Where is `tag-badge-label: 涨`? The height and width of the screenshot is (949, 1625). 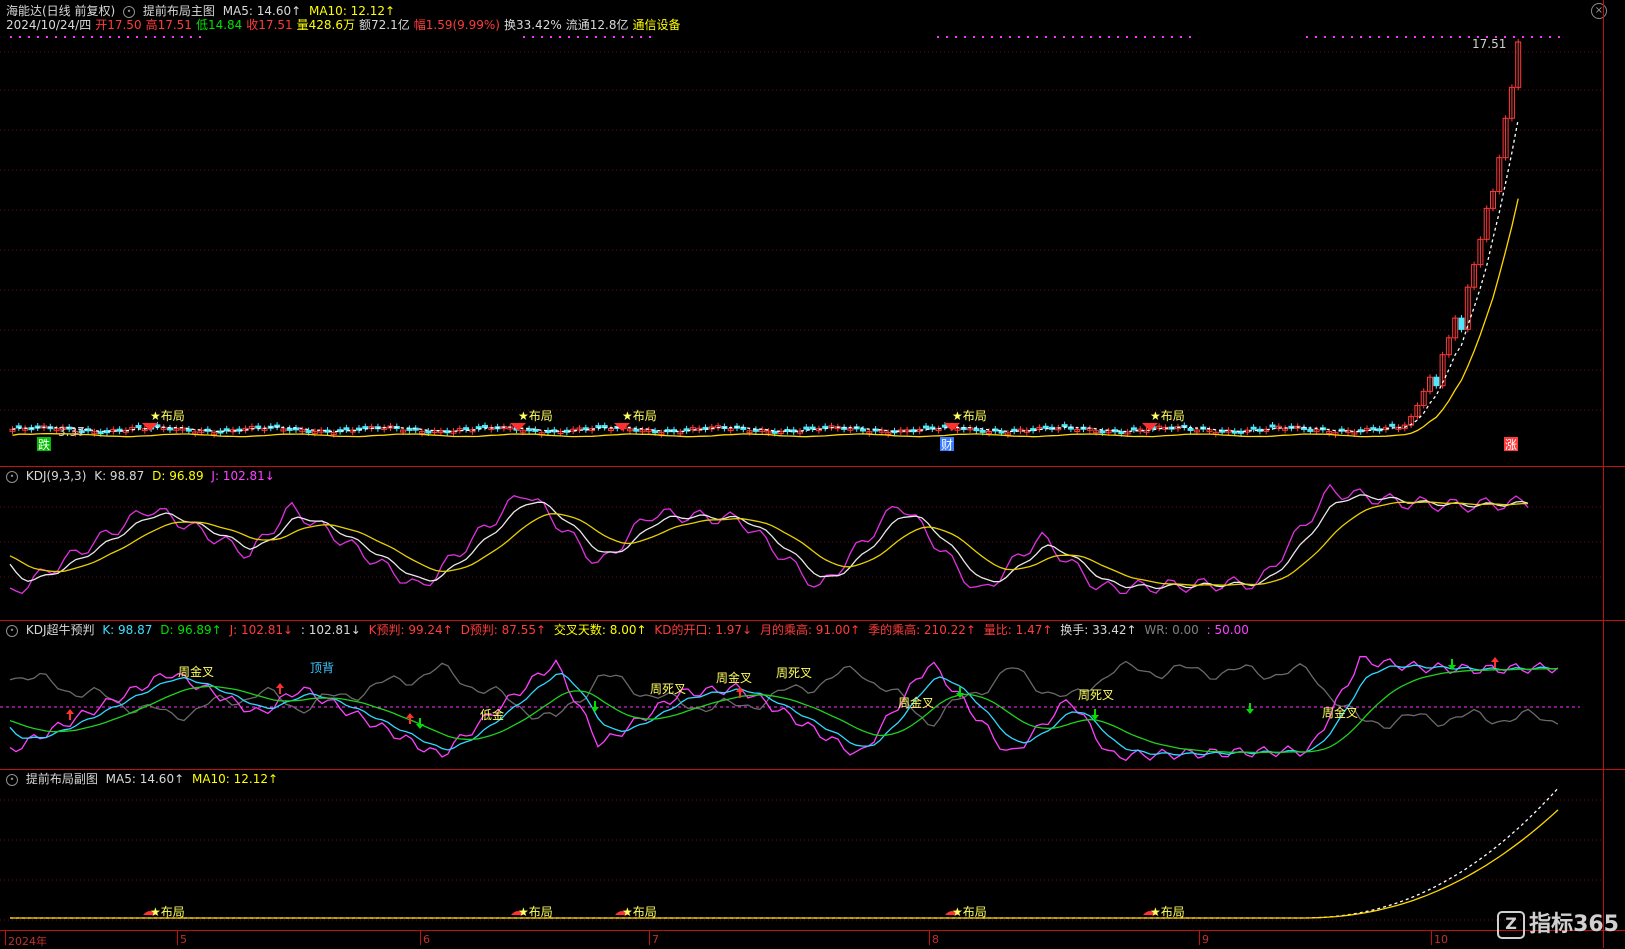
tag-badge-label: 涨 is located at coordinates (1511, 444).